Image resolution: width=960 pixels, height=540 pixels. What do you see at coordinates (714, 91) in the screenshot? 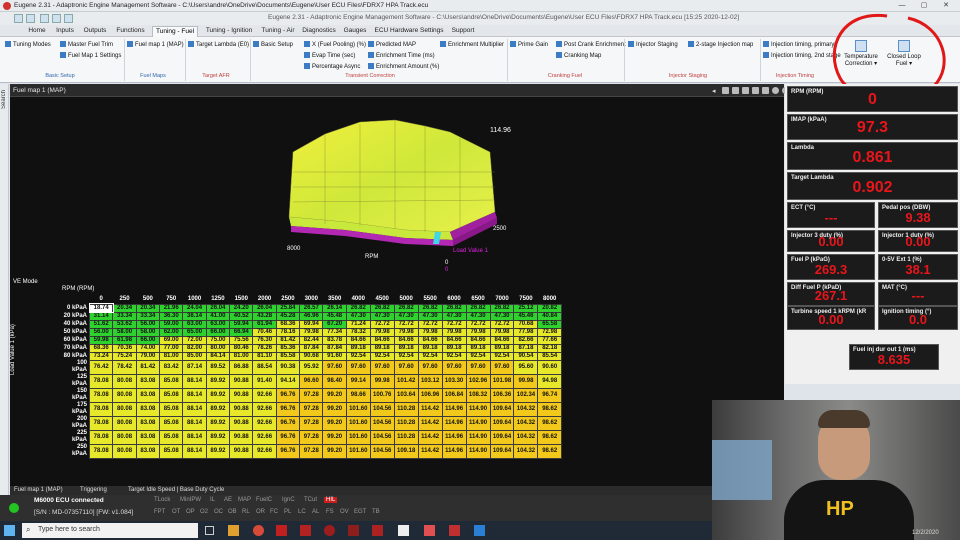
I see `prev-icon: ◂` at bounding box center [714, 91].